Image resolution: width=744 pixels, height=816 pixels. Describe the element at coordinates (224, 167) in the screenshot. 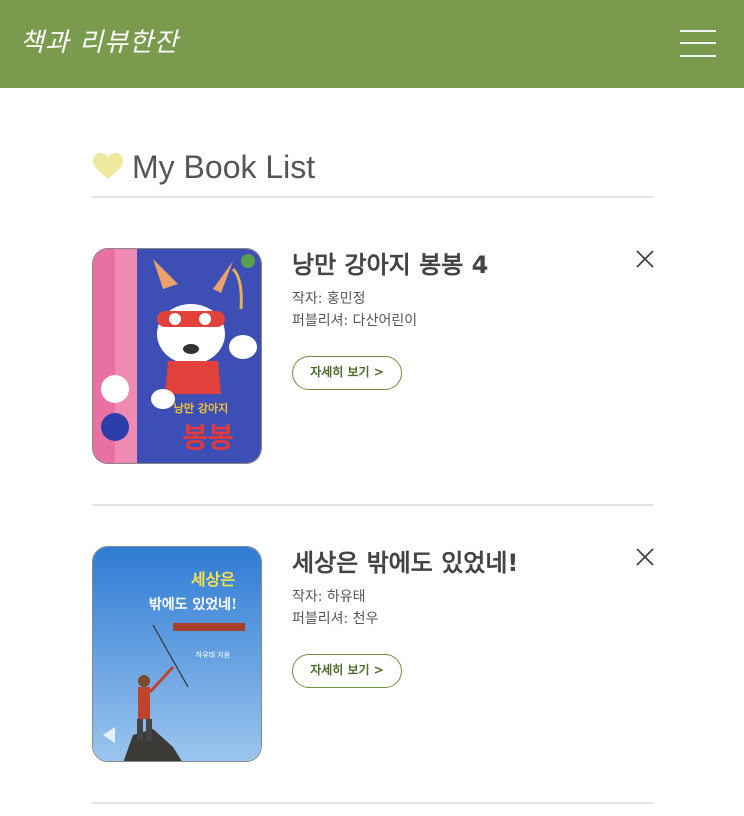

I see `page-title: My Book List` at that location.